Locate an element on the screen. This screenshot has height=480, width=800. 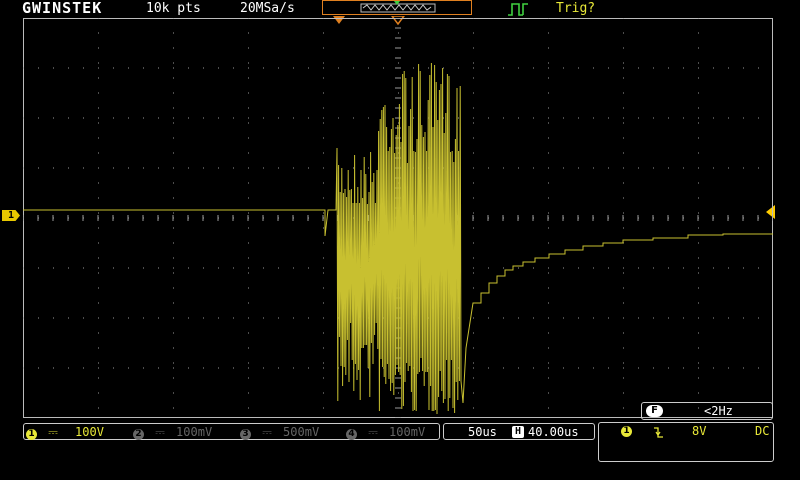
record-length: 10k pts is located at coordinates (173, 8).